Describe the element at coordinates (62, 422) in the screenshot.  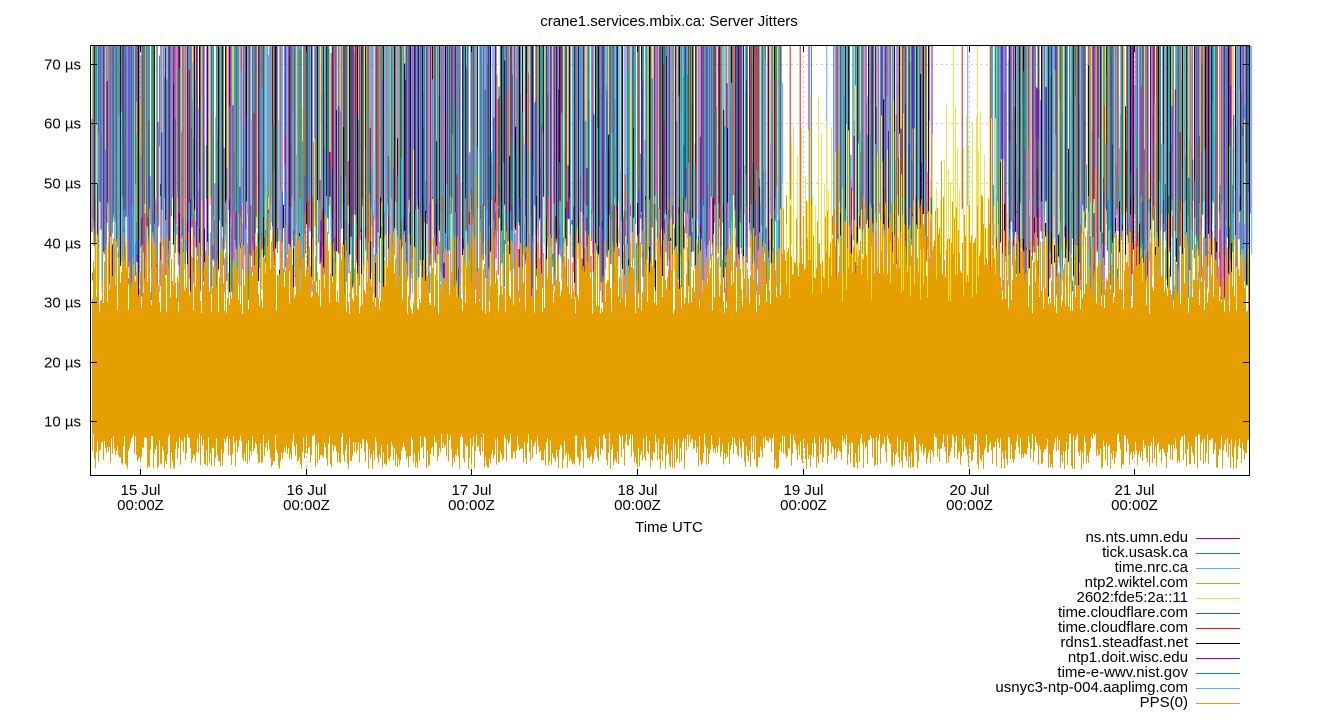
I see `y-tick-label: 10 µs` at that location.